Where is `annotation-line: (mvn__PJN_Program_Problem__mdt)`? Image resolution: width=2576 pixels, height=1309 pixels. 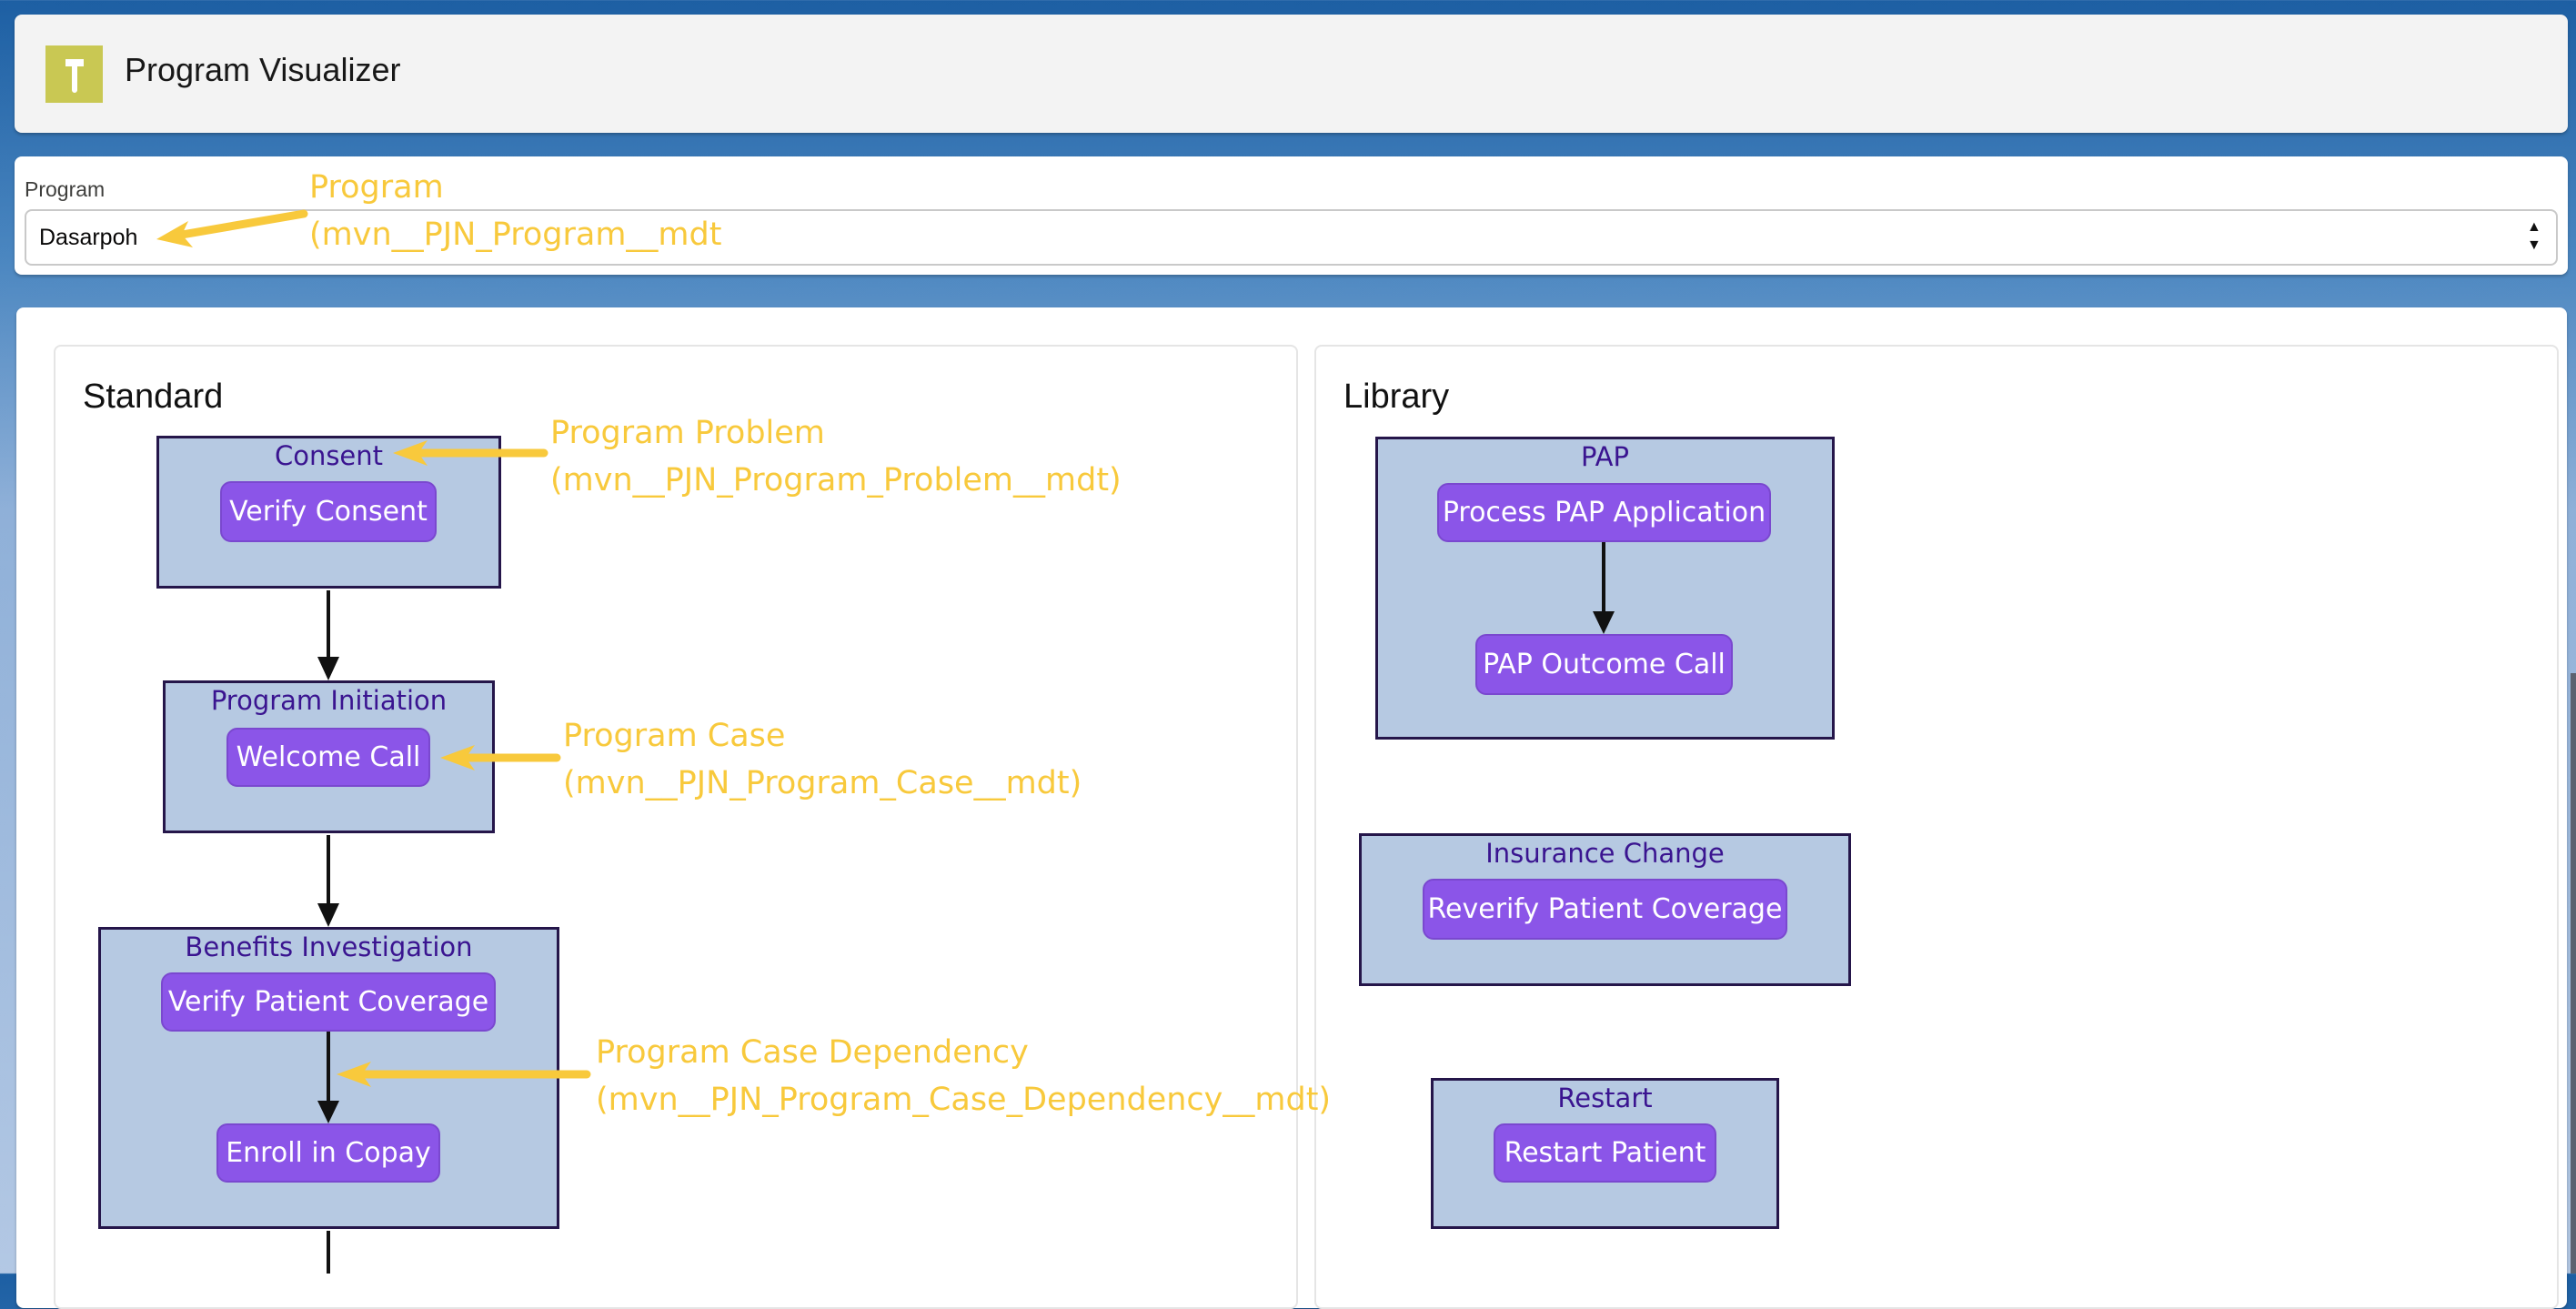
annotation-line: (mvn__PJN_Program_Problem__mdt) is located at coordinates (836, 480).